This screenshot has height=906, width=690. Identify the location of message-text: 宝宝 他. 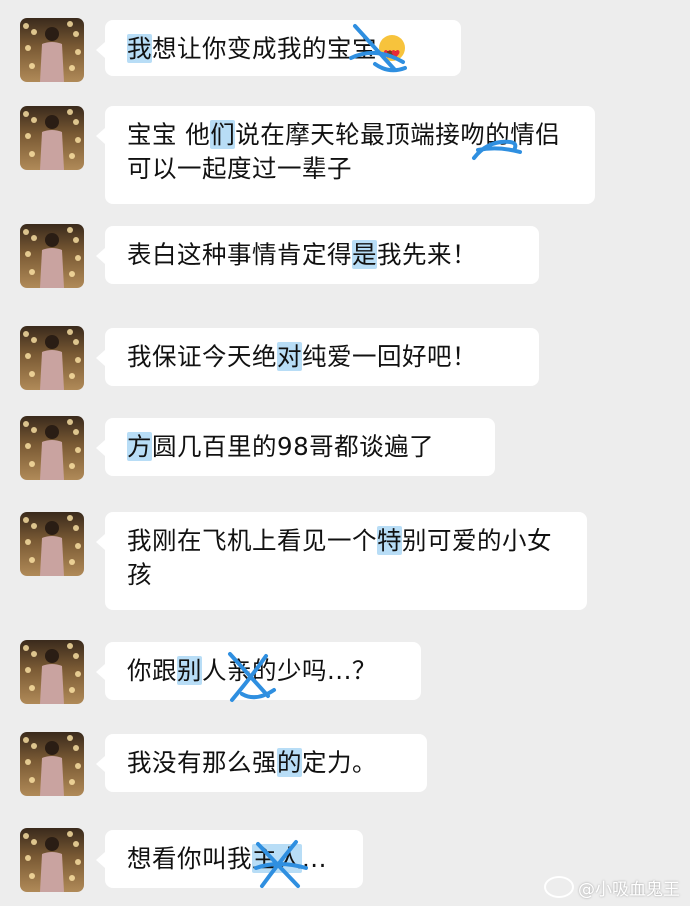
(169, 134).